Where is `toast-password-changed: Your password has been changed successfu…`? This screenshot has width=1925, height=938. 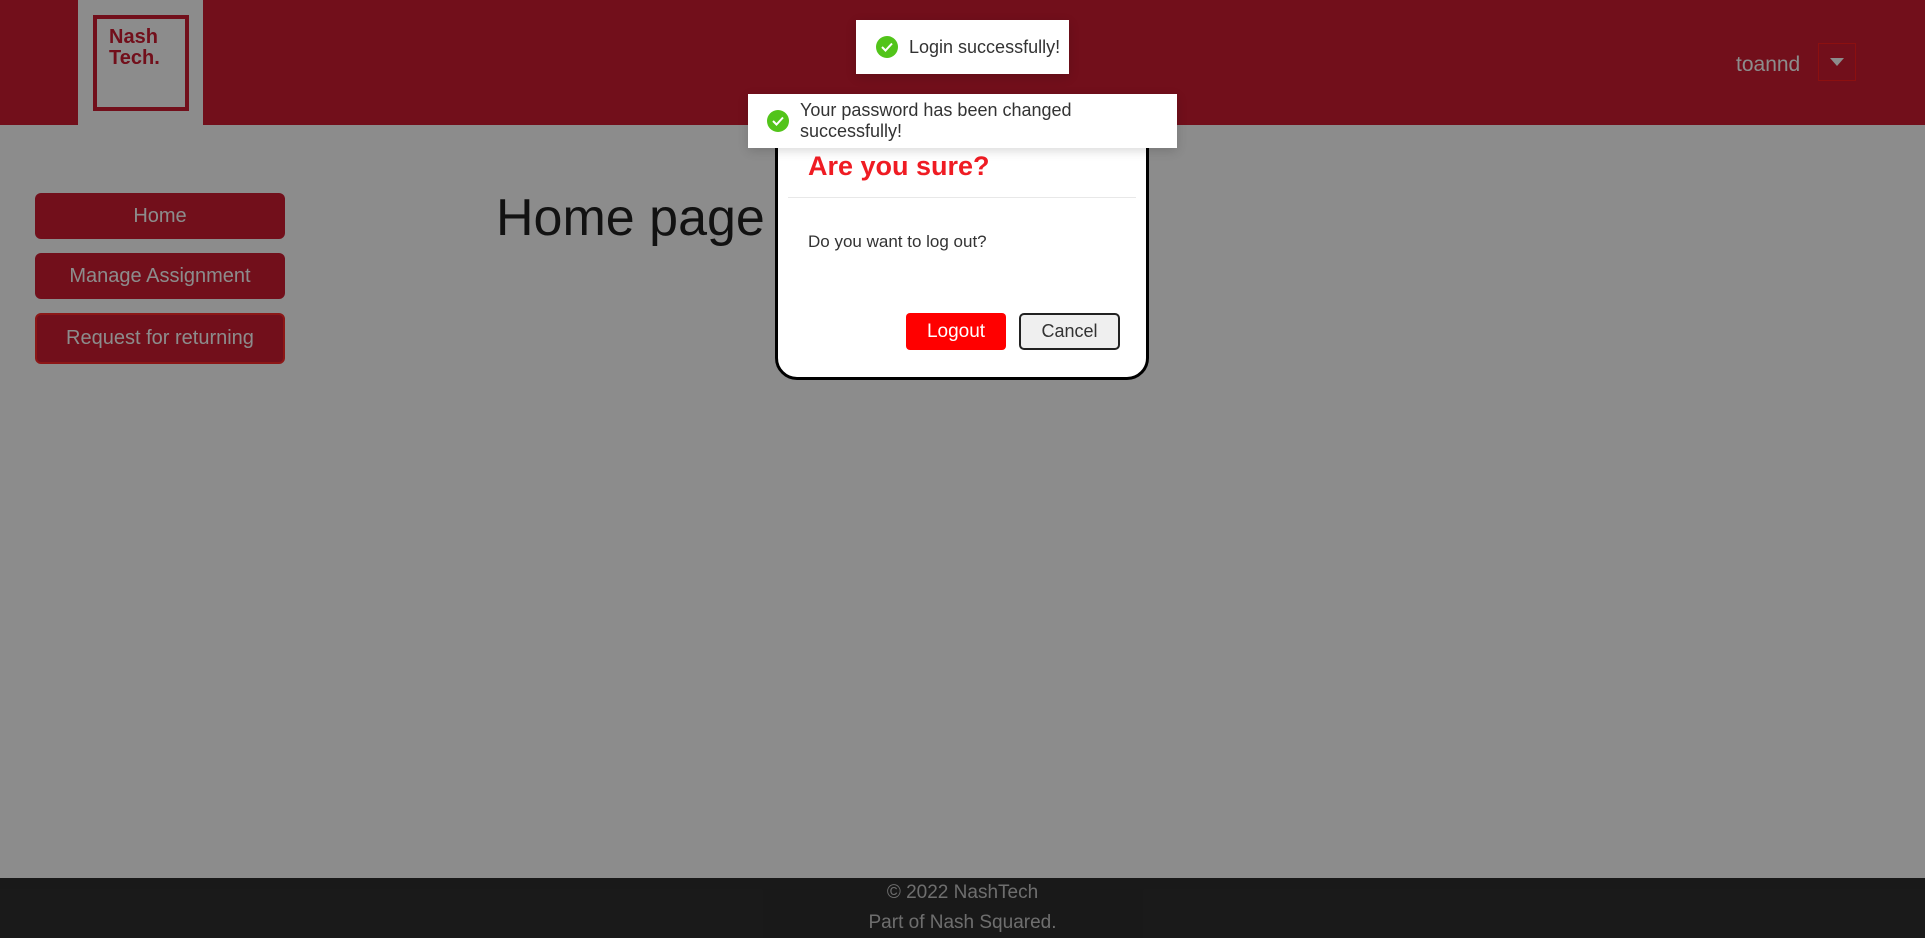 toast-password-changed: Your password has been changed successfu… is located at coordinates (962, 121).